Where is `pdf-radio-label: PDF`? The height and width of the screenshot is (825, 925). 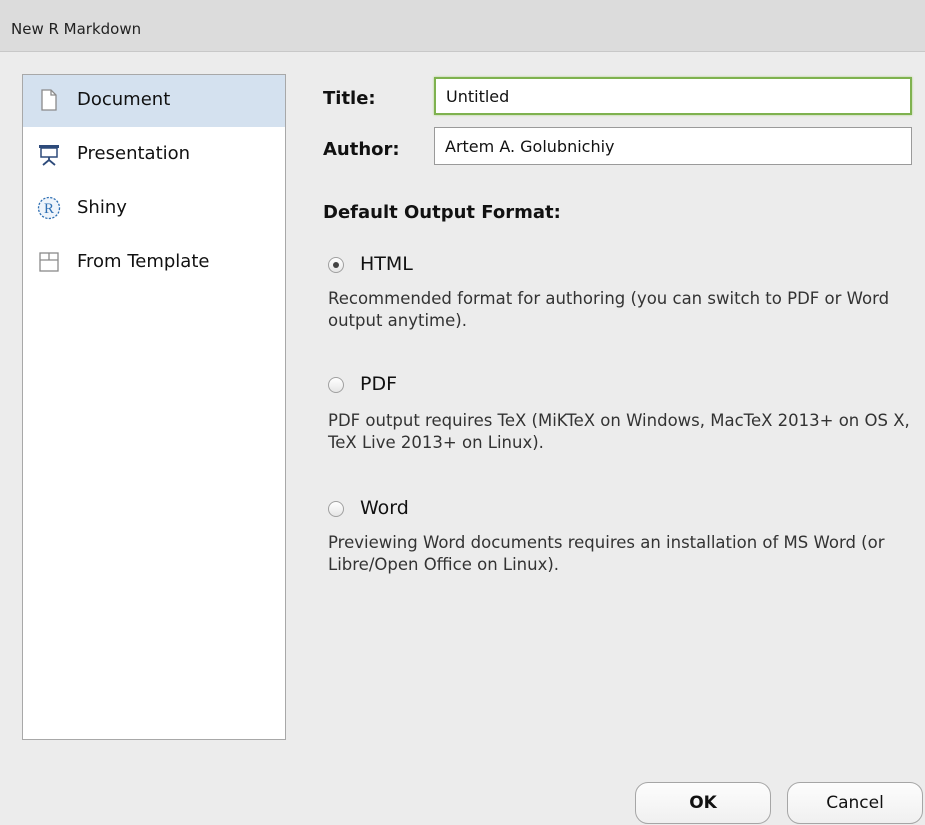 pdf-radio-label: PDF is located at coordinates (379, 384).